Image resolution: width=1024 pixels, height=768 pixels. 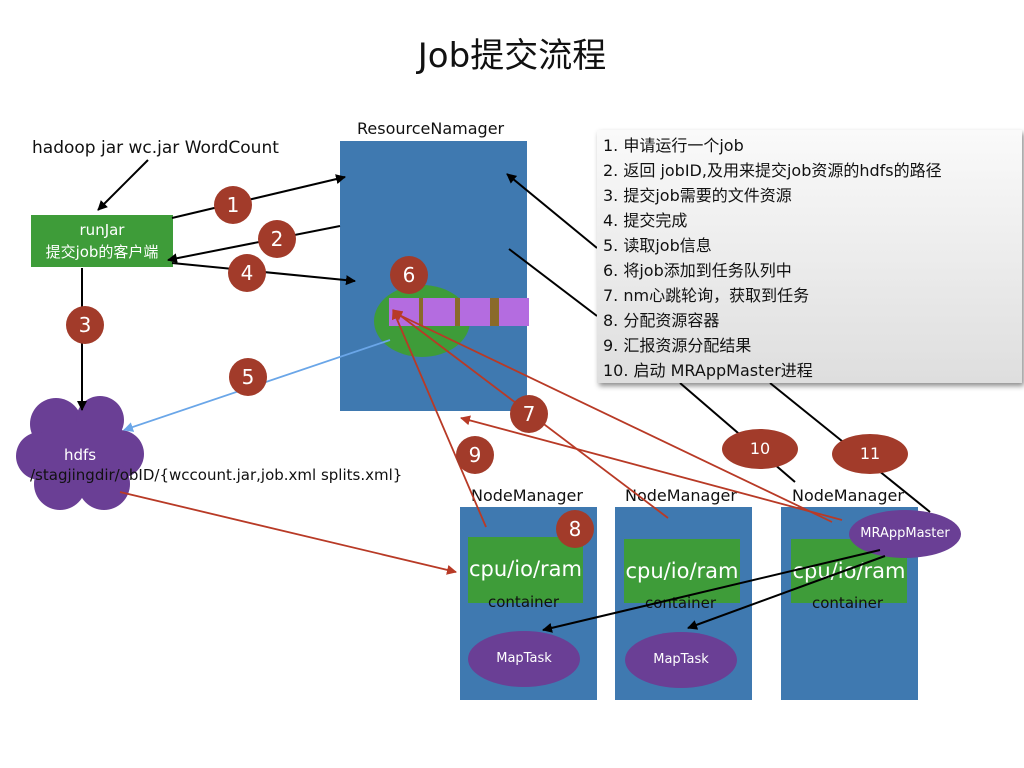 I want to click on arrow-info-to-rm, so click(x=552, y=211).